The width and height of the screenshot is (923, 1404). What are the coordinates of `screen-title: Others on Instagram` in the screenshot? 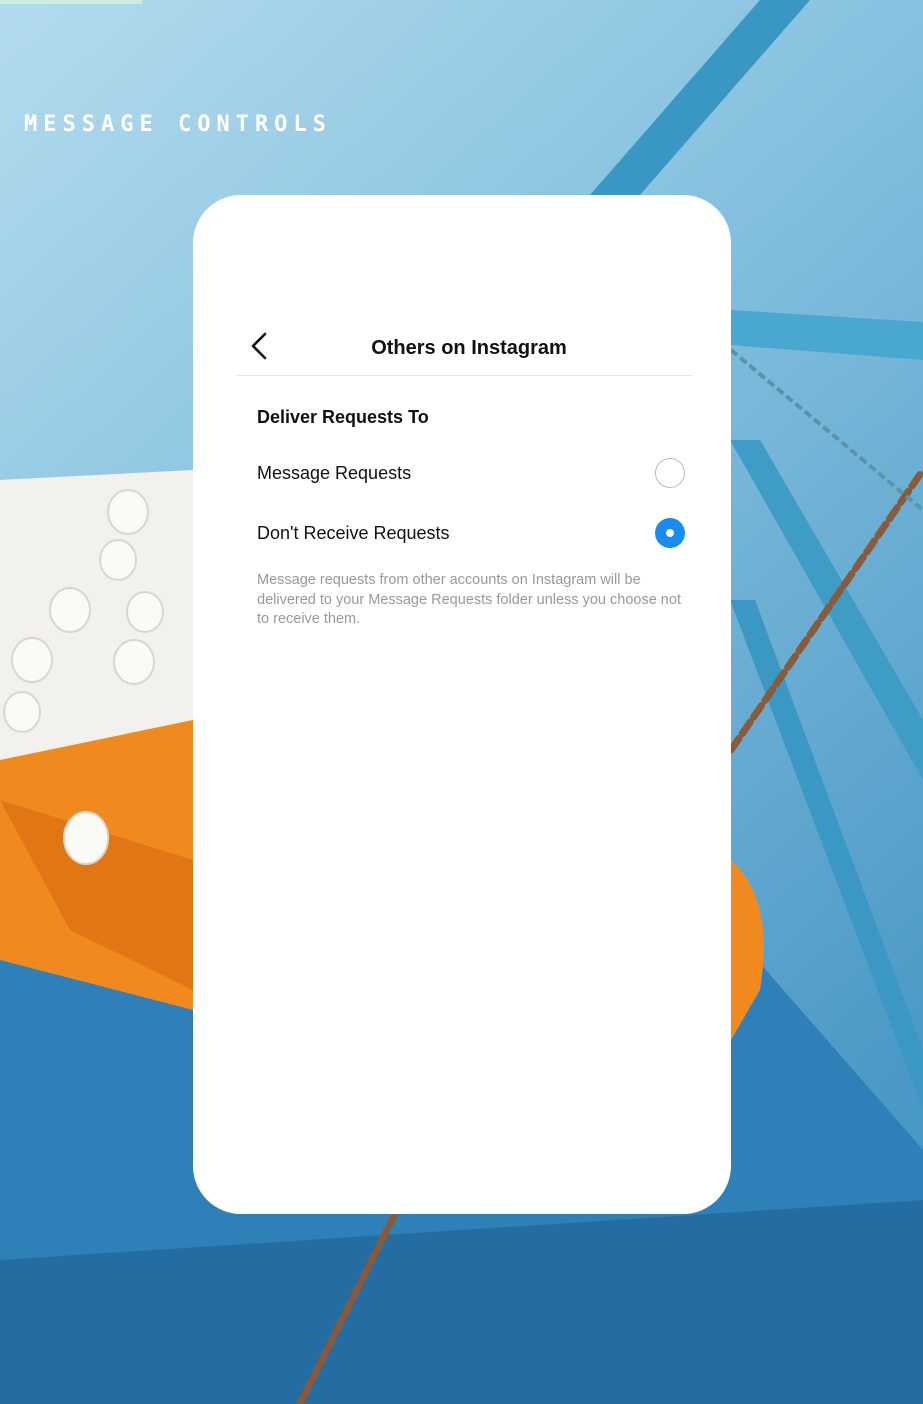 It's located at (469, 348).